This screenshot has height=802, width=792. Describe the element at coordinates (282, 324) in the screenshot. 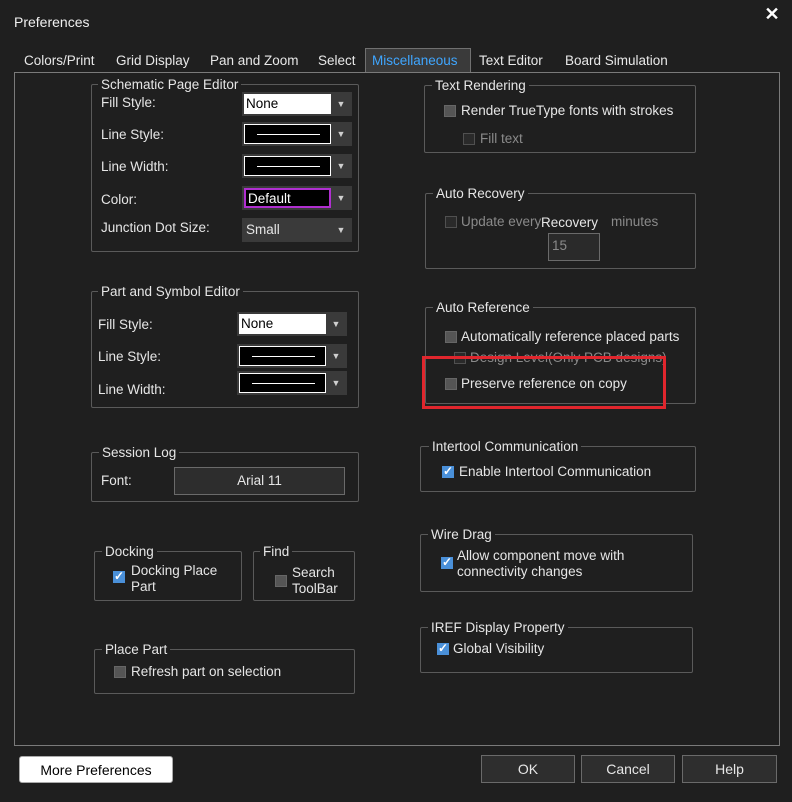

I see `part-fill-style-value: None` at that location.